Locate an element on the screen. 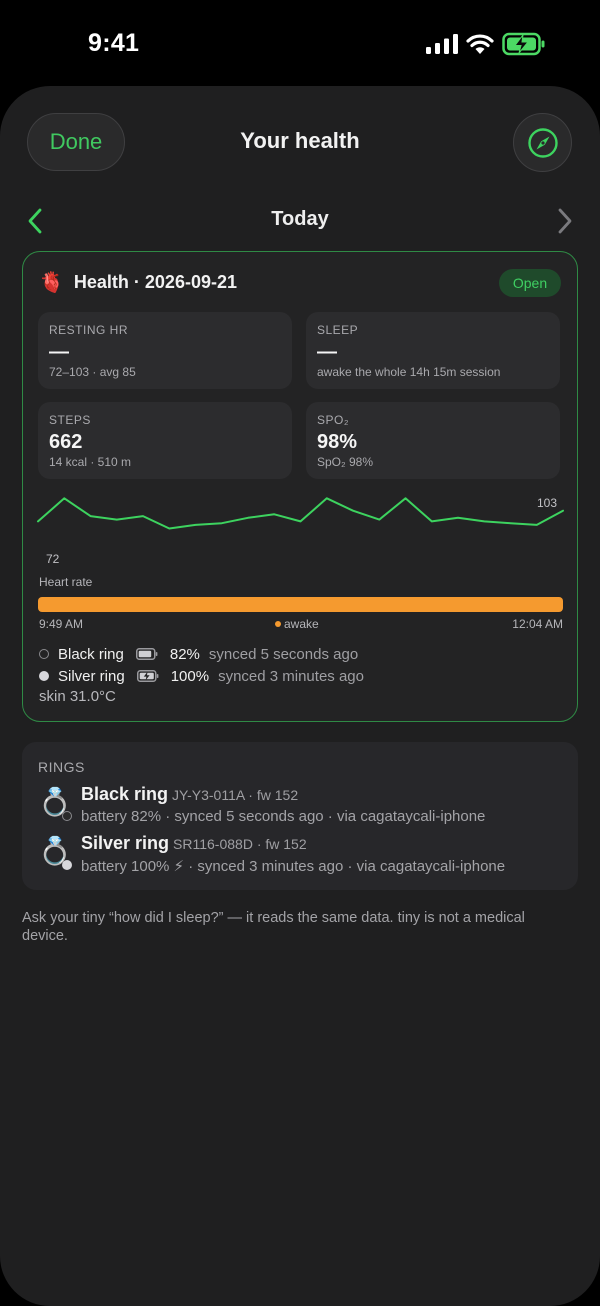  compass-icon is located at coordinates (542, 142).